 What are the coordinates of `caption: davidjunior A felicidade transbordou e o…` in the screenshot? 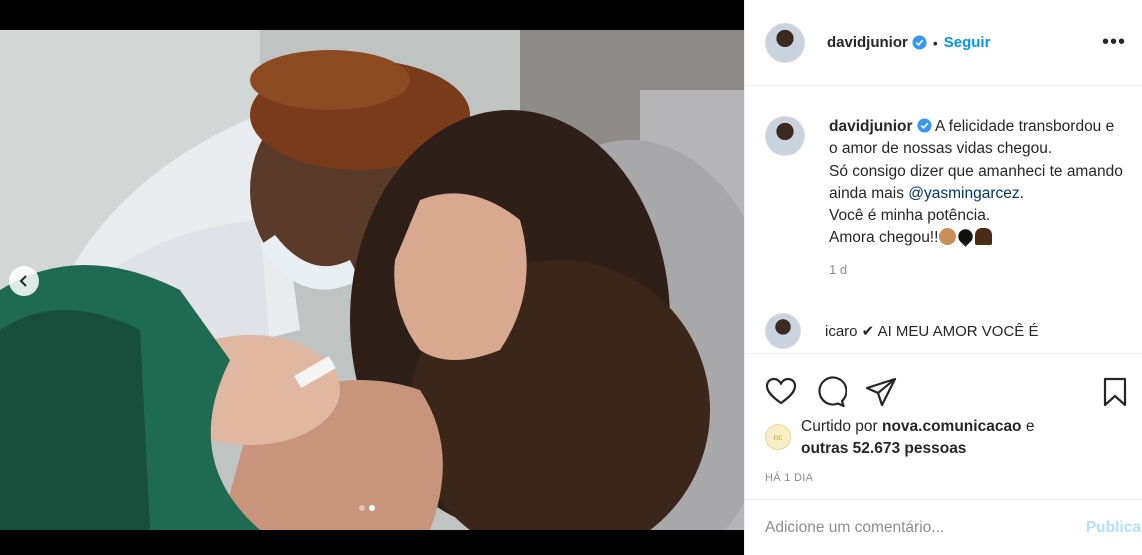 It's located at (943, 168).